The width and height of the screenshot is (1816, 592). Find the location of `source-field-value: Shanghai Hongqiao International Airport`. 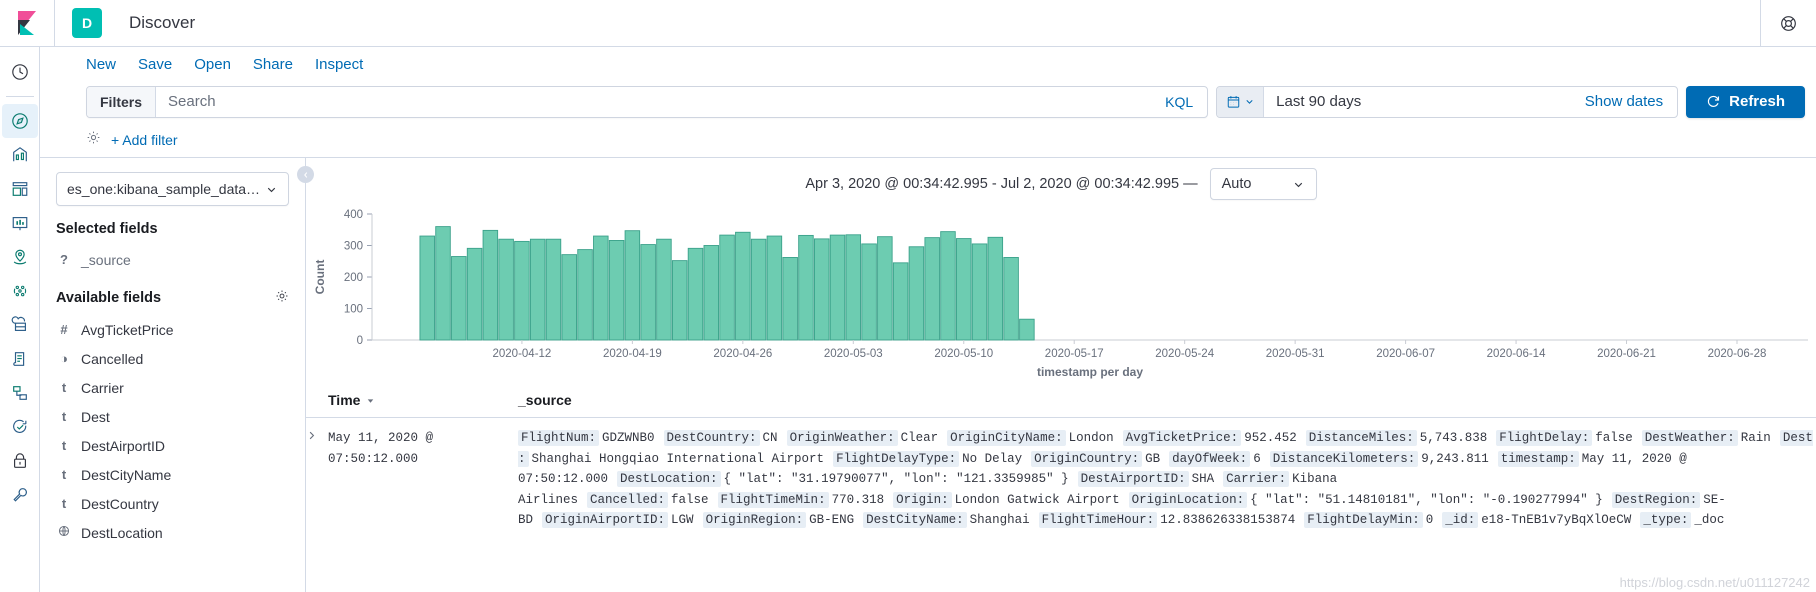

source-field-value: Shanghai Hongqiao International Airport is located at coordinates (678, 458).